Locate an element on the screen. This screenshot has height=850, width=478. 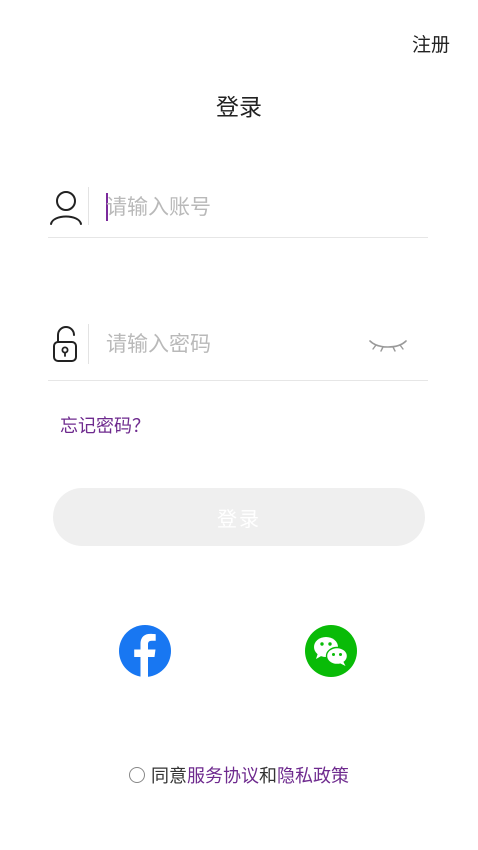
account-field is located at coordinates (238, 209).